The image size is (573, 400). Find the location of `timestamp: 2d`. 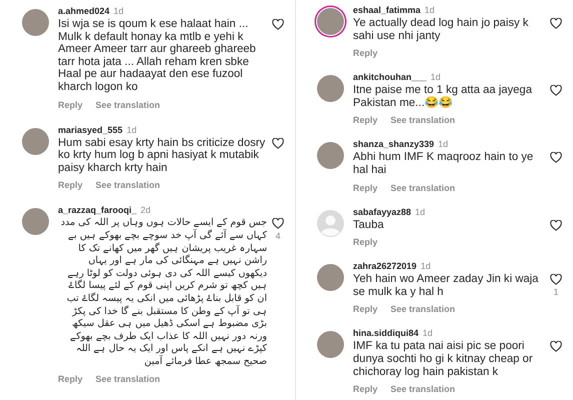

timestamp: 2d is located at coordinates (145, 210).